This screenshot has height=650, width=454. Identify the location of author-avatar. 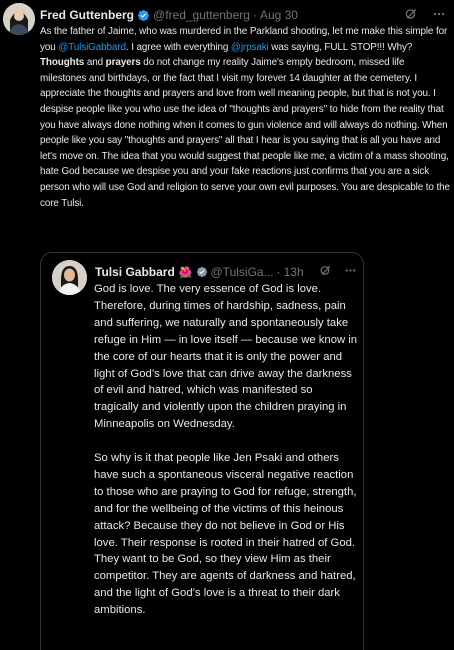
(19, 19).